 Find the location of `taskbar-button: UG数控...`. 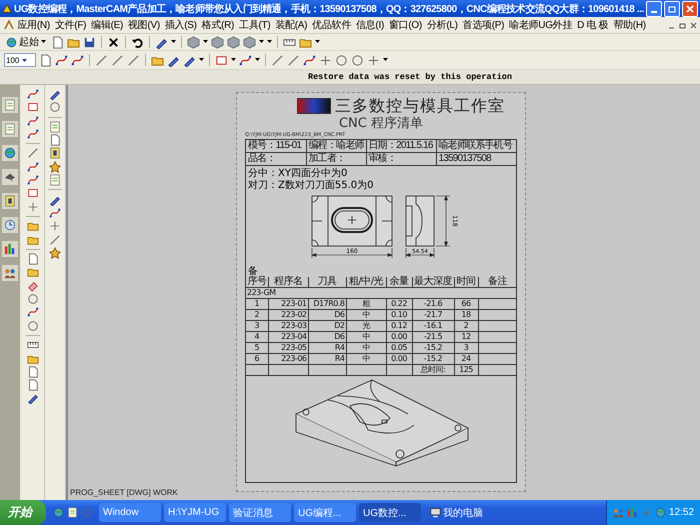

taskbar-button: UG数控... is located at coordinates (390, 512).